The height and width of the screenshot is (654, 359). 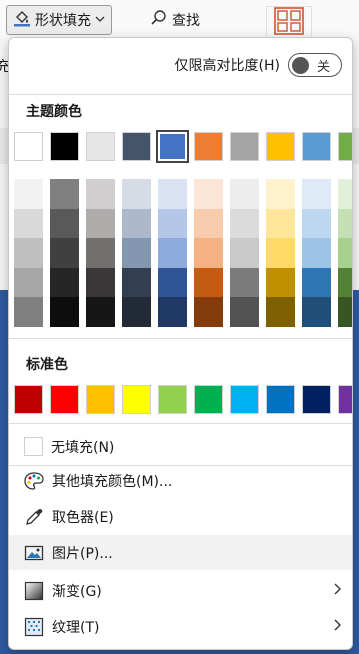 What do you see at coordinates (34, 553) in the screenshot?
I see `picture-icon` at bounding box center [34, 553].